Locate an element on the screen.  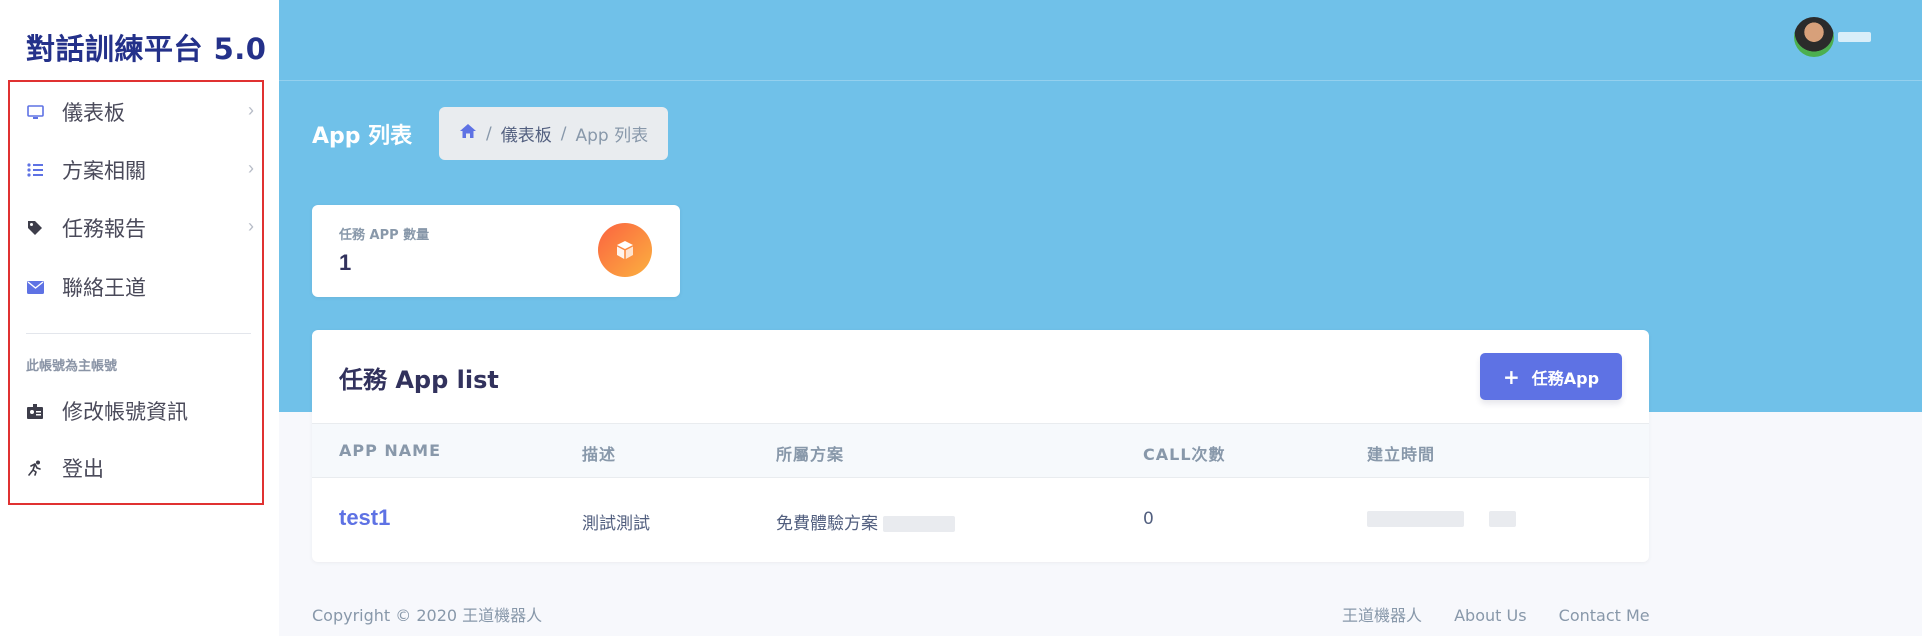
column-header-name: APP NAME is located at coordinates (390, 450).